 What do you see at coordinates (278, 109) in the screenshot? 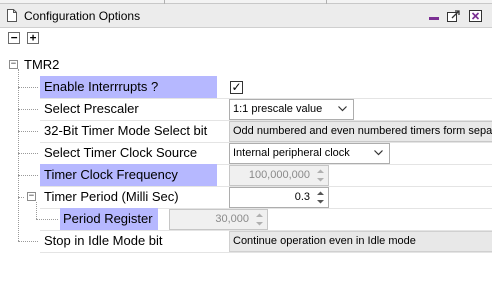
I see `prescaler-value: 1:1 prescale value` at bounding box center [278, 109].